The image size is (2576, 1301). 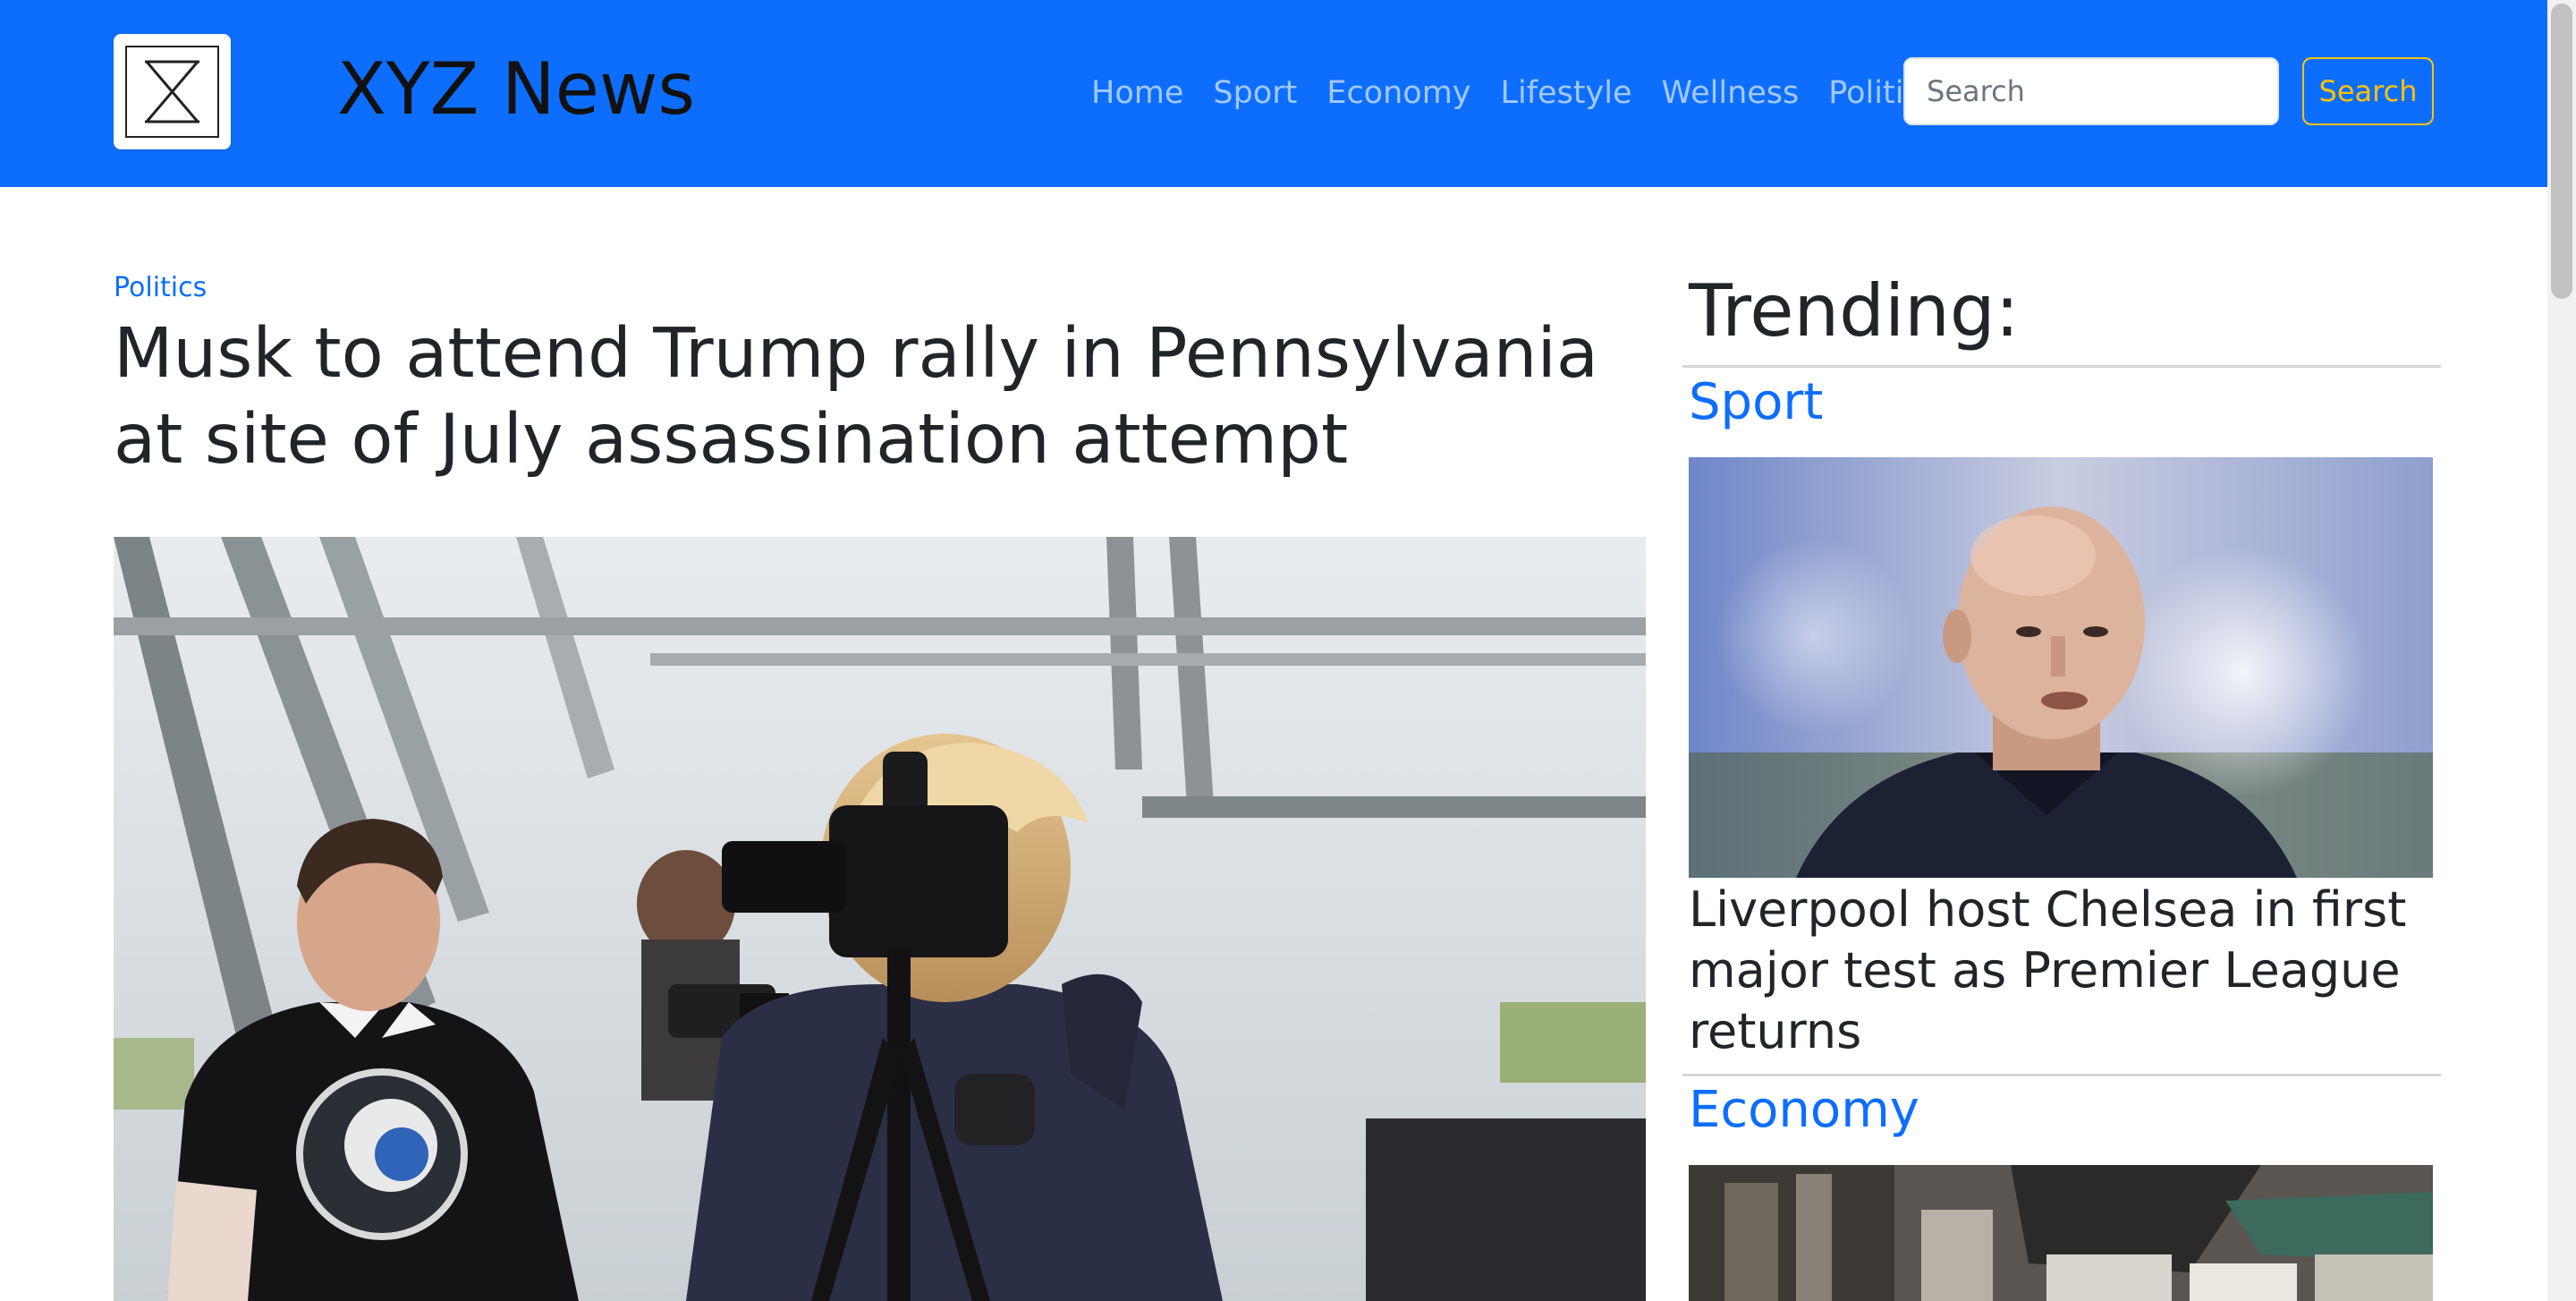 I want to click on trending-section-economy: Economy, so click(x=1804, y=1110).